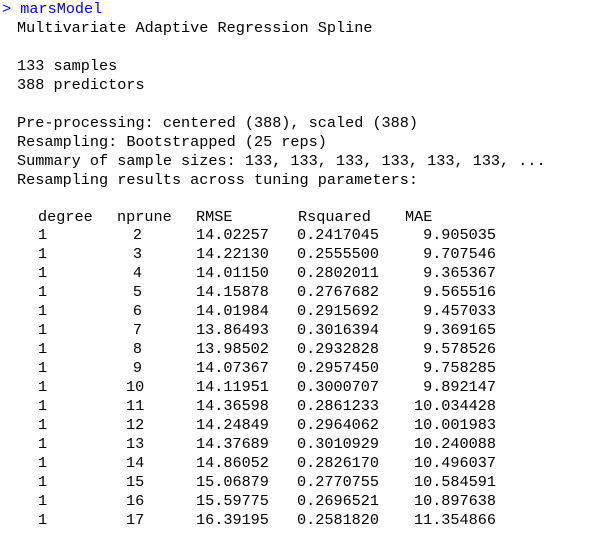 The height and width of the screenshot is (535, 603). What do you see at coordinates (232, 254) in the screenshot?
I see `cell-rmse: 14.22130` at bounding box center [232, 254].